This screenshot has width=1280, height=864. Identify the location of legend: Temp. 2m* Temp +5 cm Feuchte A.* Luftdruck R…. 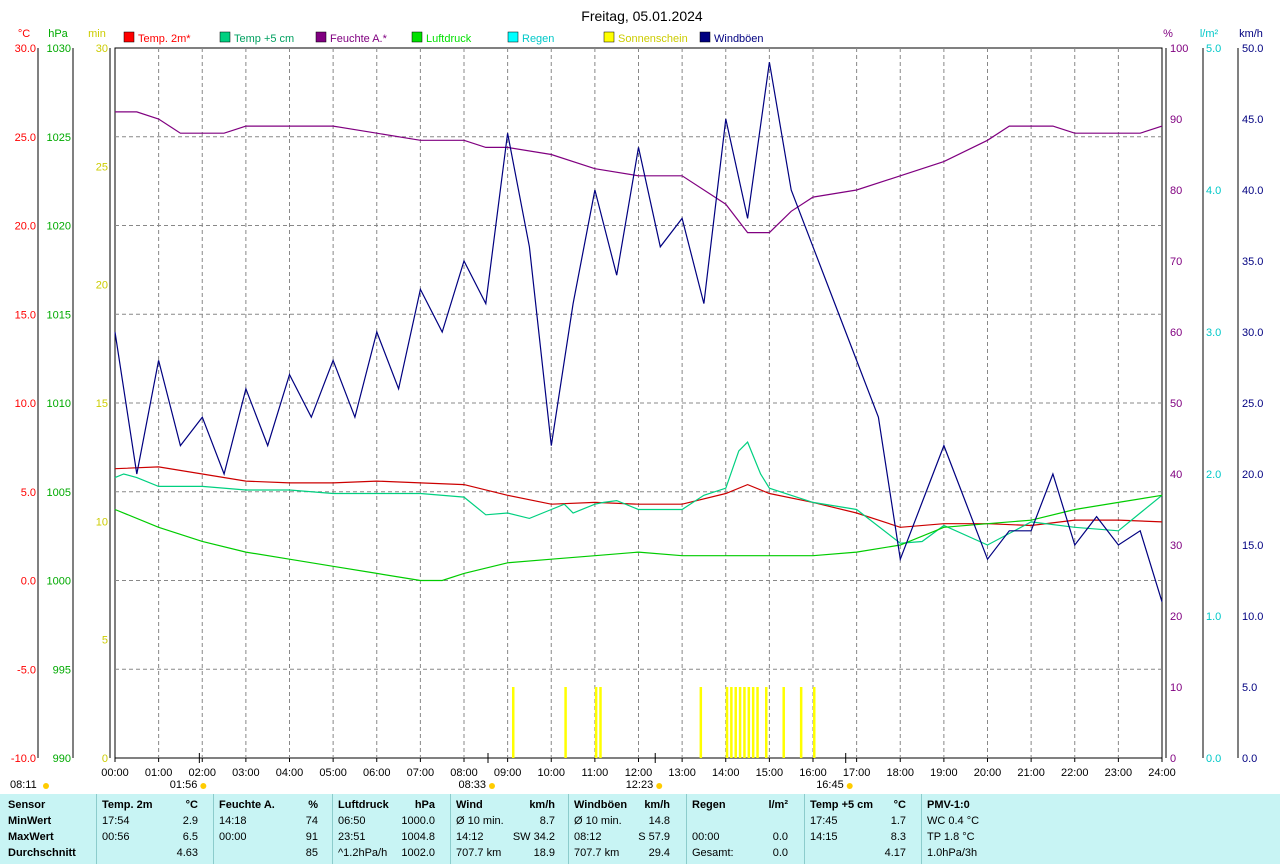
(443, 38).